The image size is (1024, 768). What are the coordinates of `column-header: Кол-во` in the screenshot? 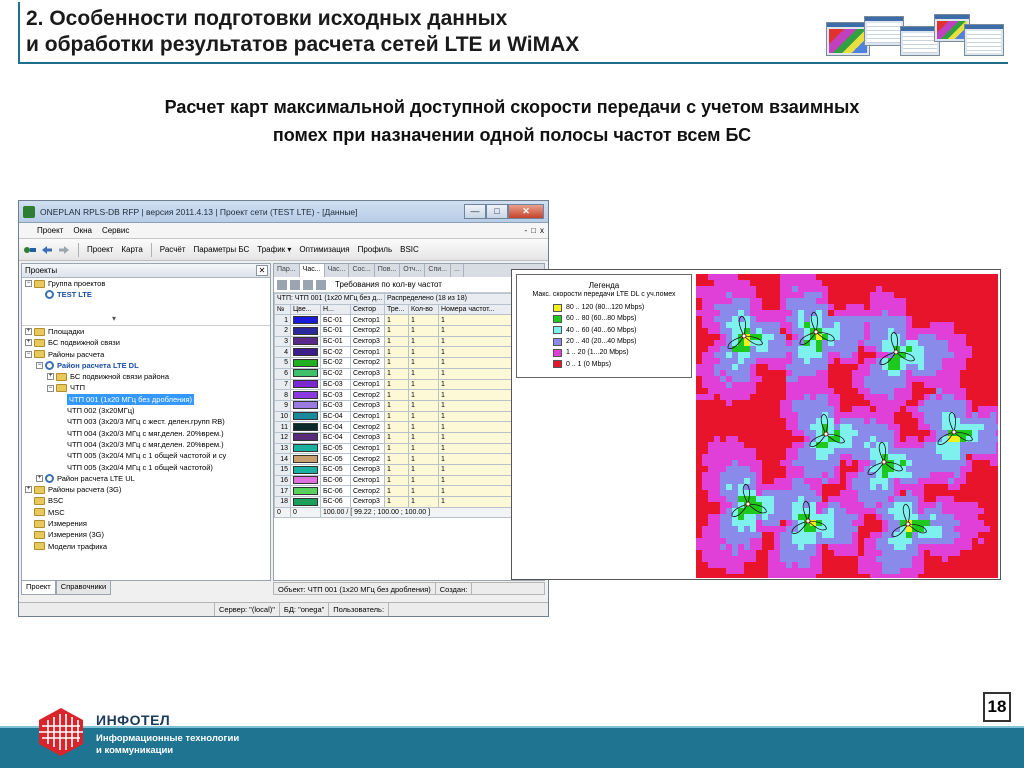 It's located at (423, 309).